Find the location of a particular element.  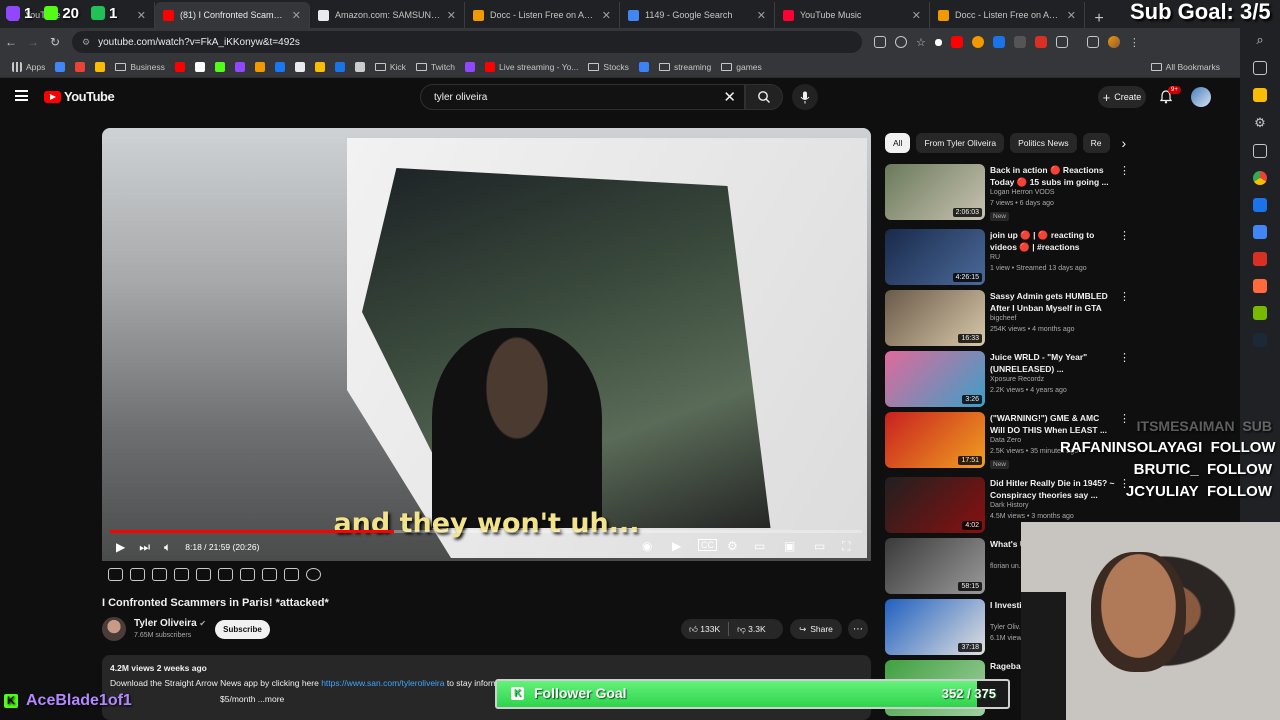

bookmark-item: streaming is located at coordinates (684, 67).